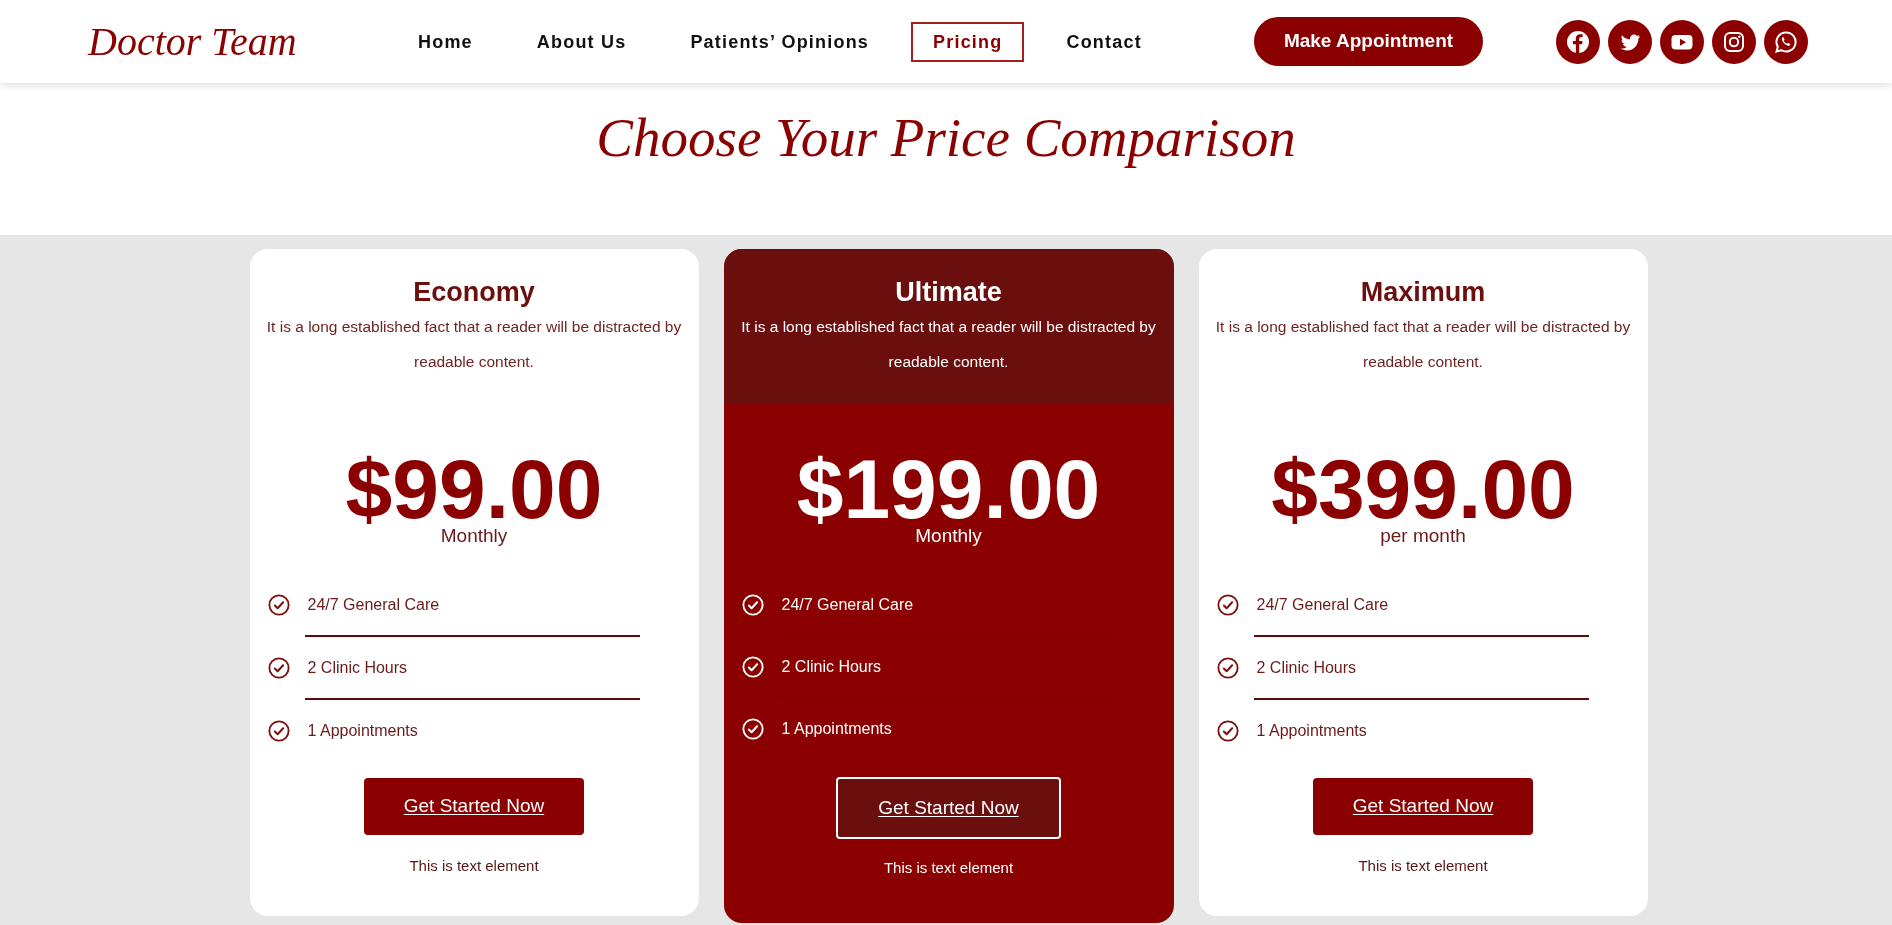 The height and width of the screenshot is (925, 1892). What do you see at coordinates (968, 41) in the screenshot?
I see `nav-link: Pricing` at bounding box center [968, 41].